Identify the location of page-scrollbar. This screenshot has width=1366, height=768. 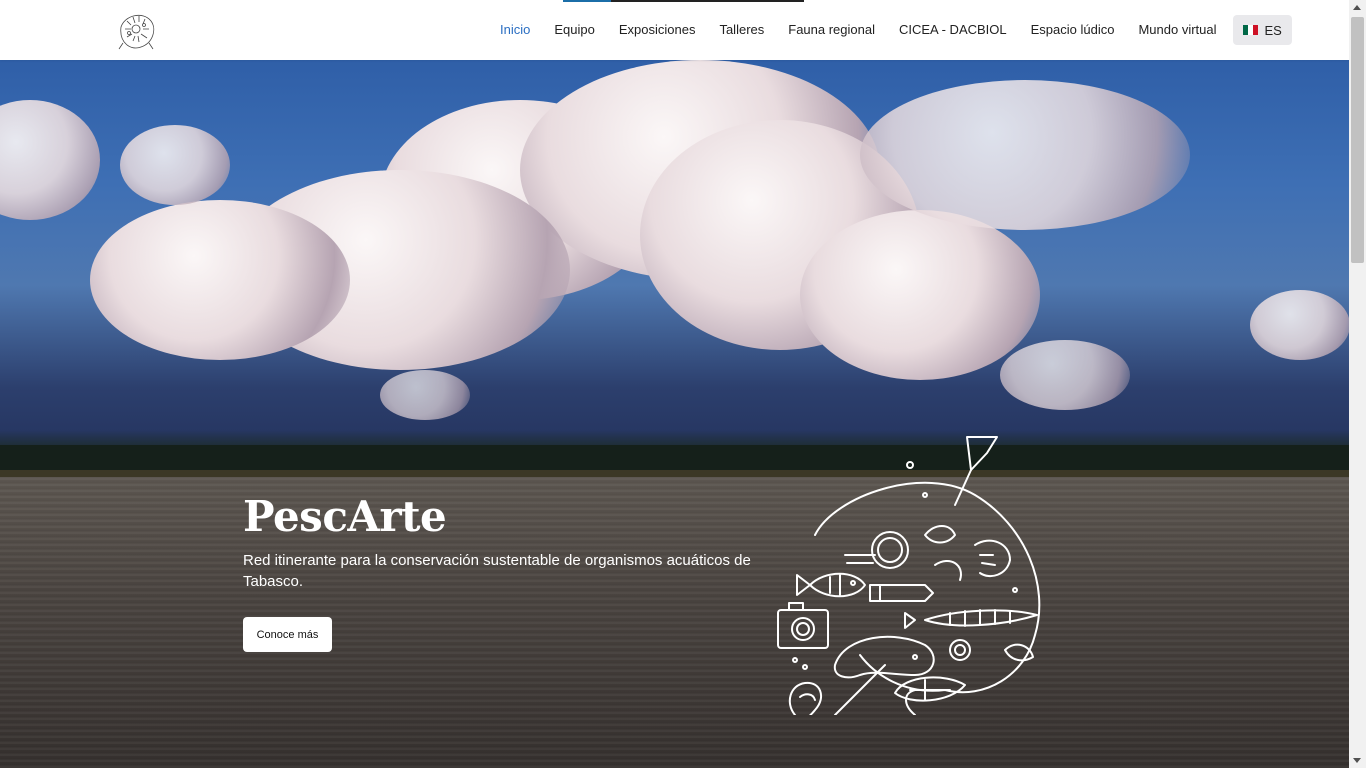
(1357, 384).